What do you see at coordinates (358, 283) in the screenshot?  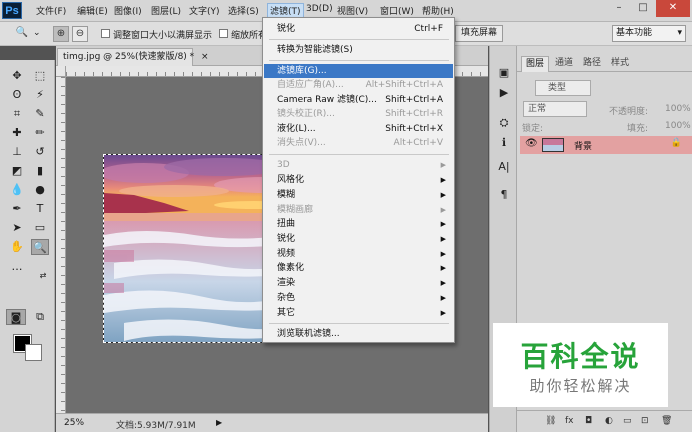 I see `filter-menu-item: 渲染 ▶` at bounding box center [358, 283].